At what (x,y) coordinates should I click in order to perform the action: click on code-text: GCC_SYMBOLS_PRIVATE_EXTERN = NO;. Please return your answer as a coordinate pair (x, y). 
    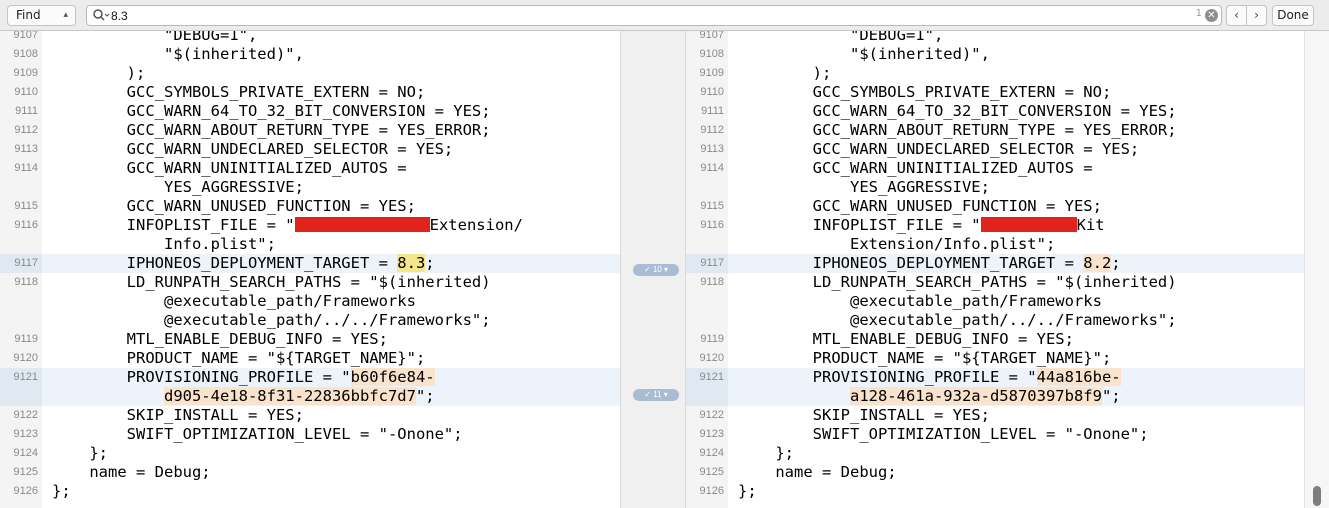
    Looking at the image, I should click on (925, 92).